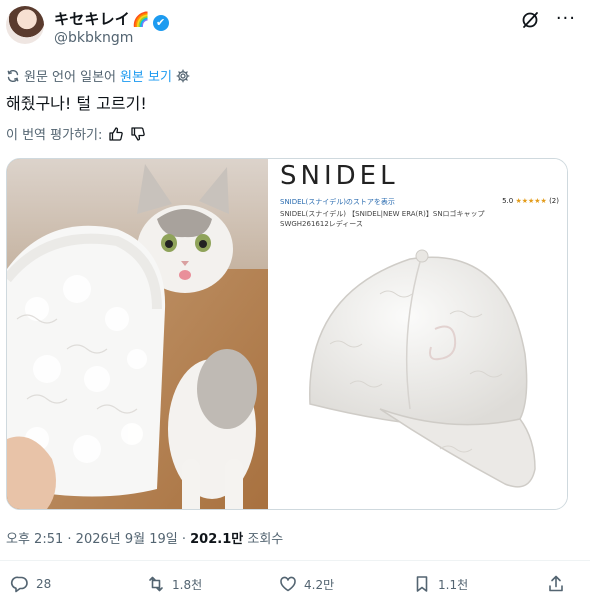  Describe the element at coordinates (13, 75) in the screenshot. I see `translate-icon` at that location.